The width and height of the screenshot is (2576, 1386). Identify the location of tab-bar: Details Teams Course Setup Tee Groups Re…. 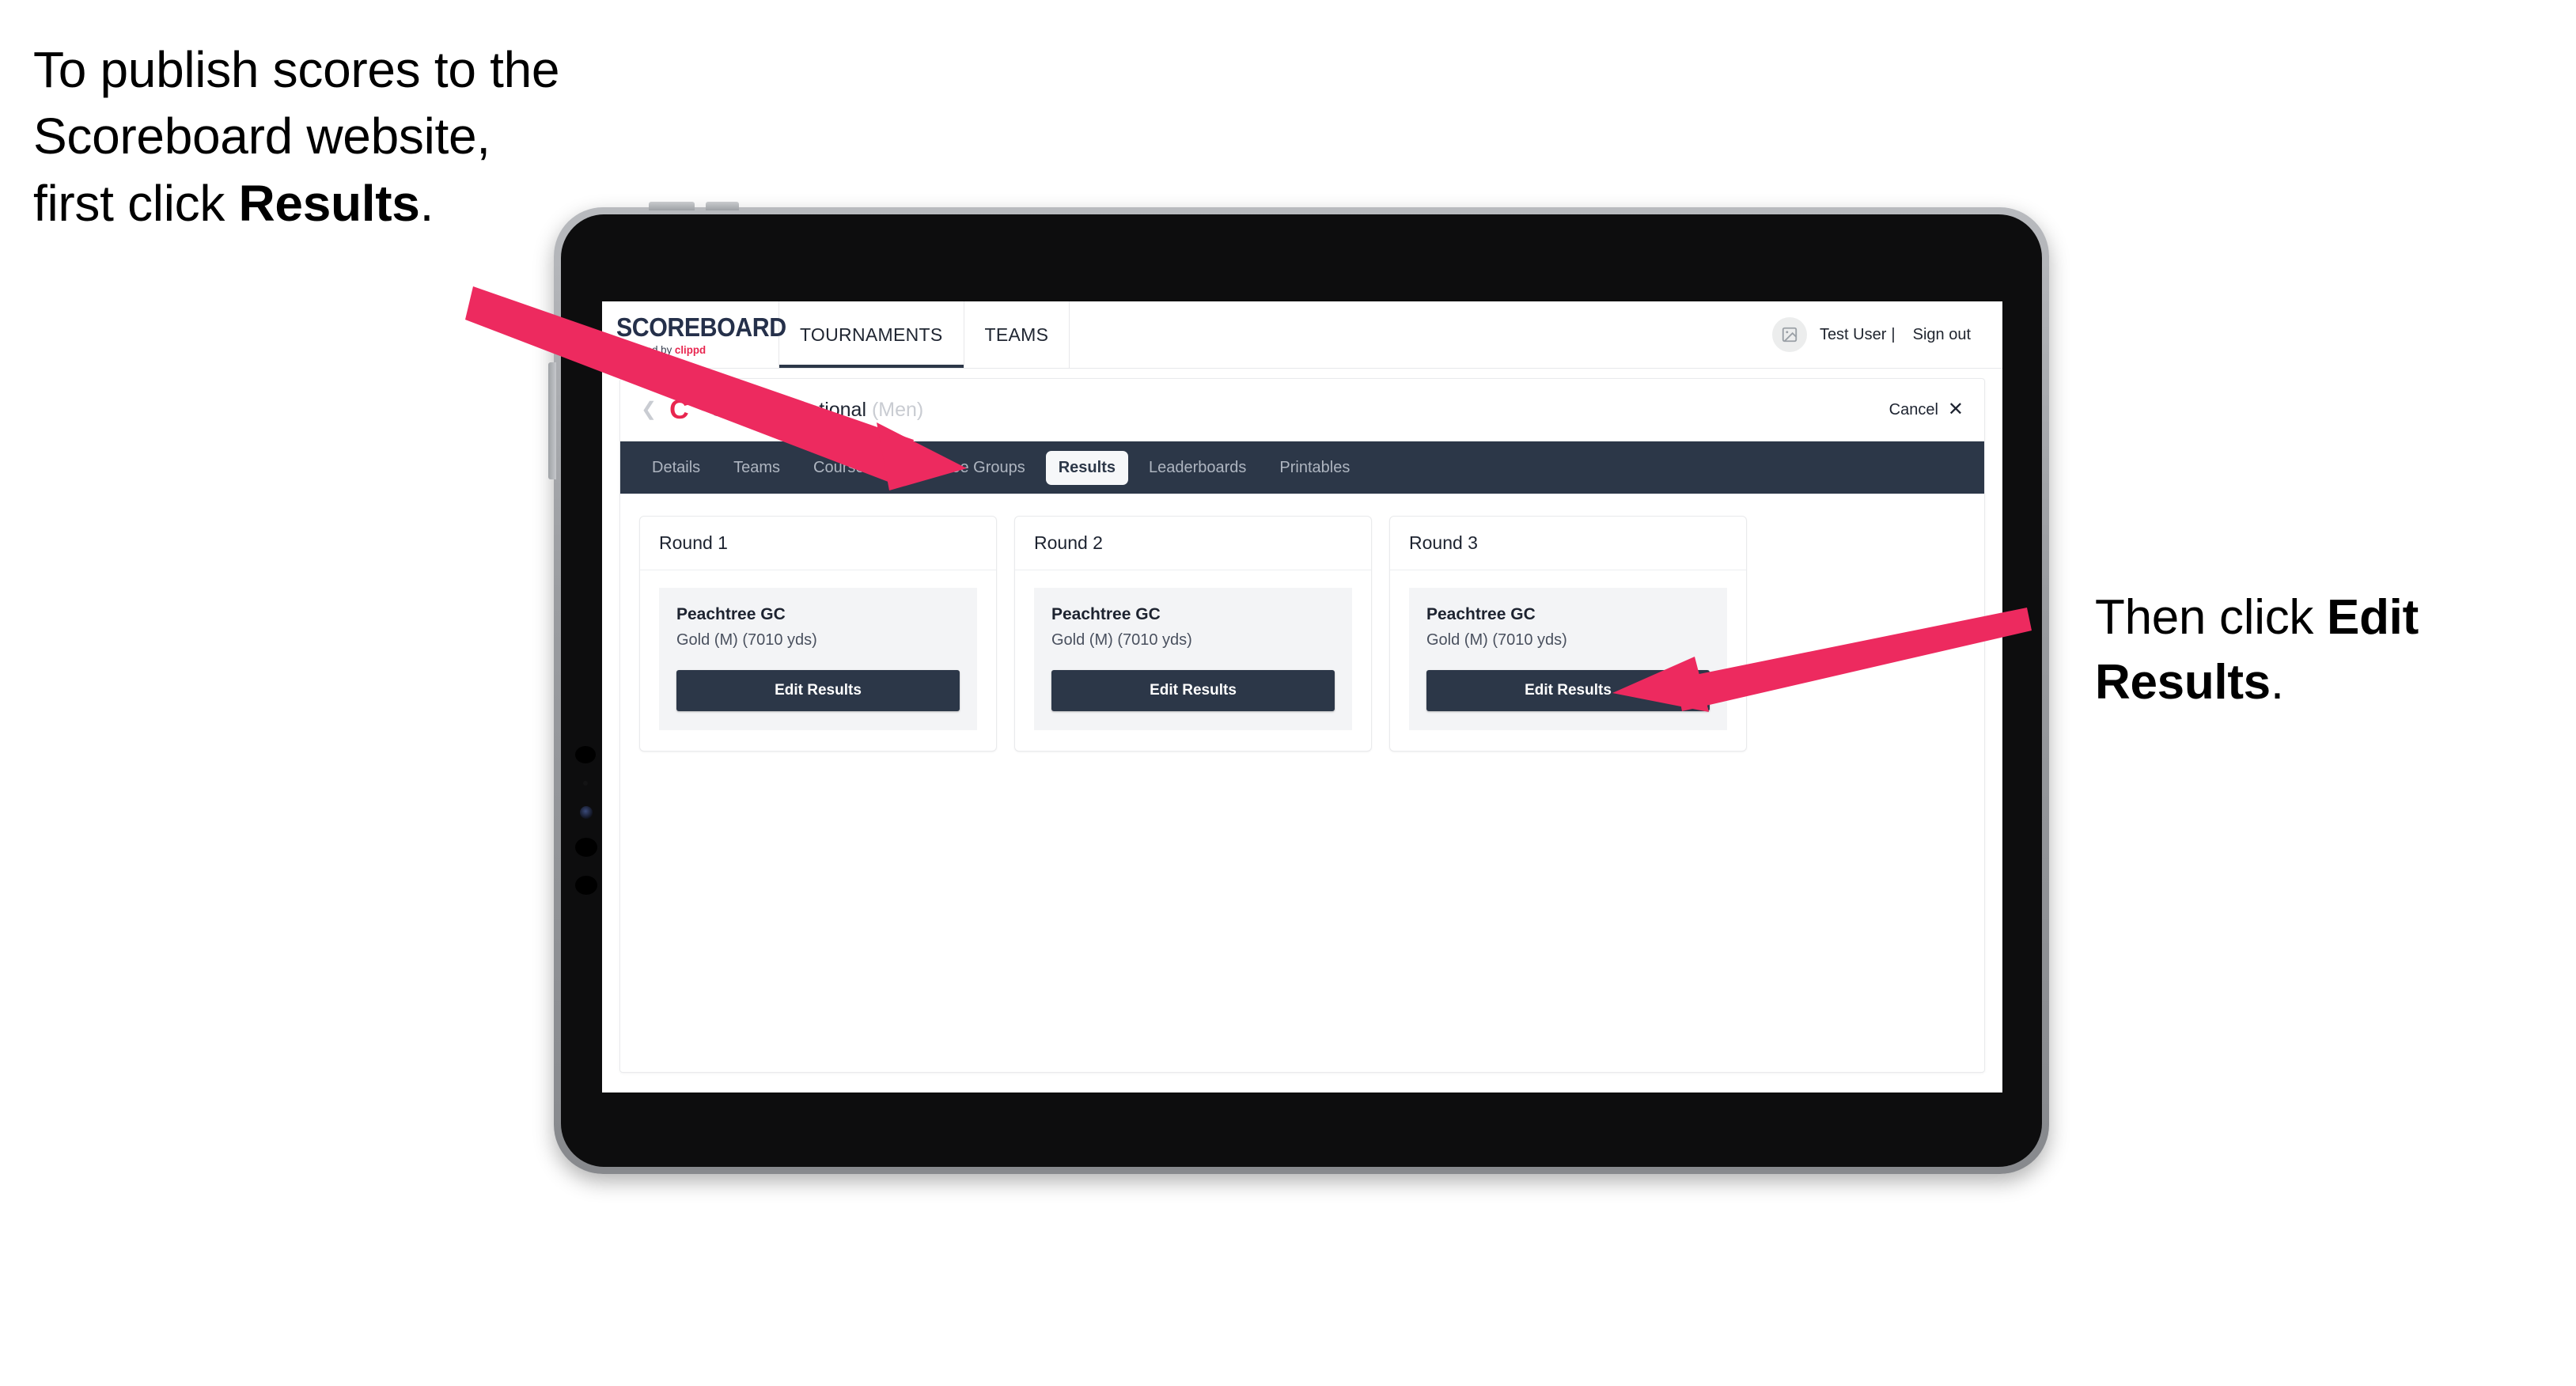
(1302, 468).